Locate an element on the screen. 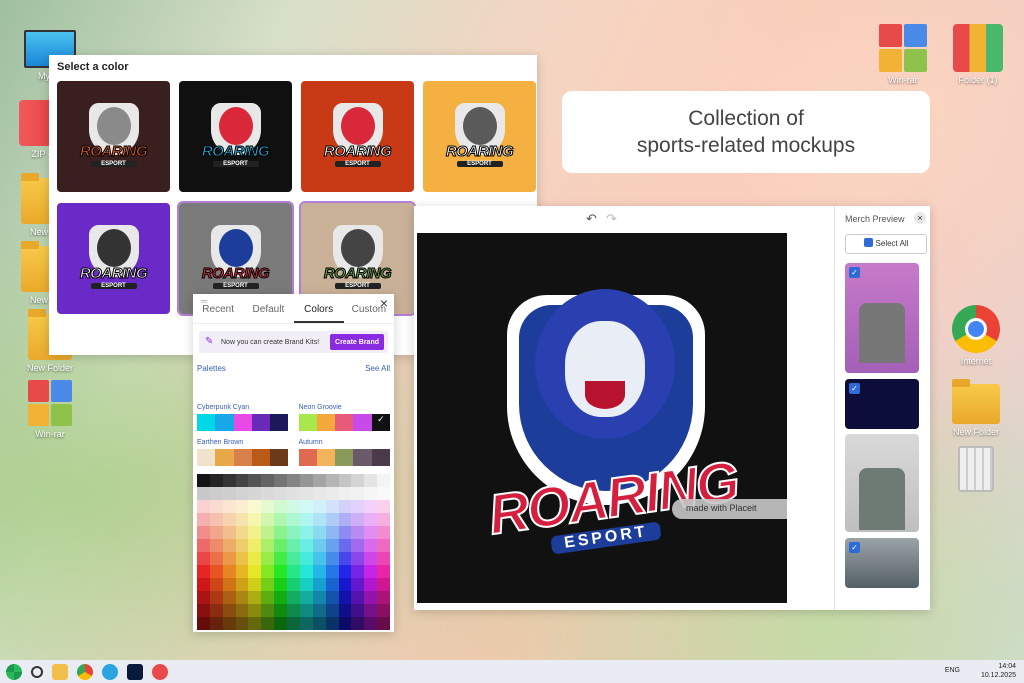  clock-time: 14:04 is located at coordinates (998, 666).